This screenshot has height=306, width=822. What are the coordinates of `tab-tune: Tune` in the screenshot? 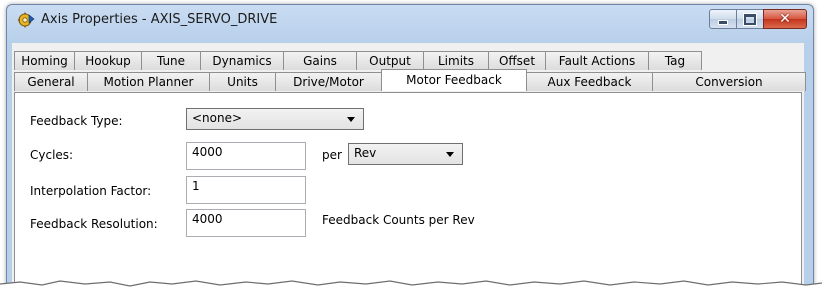 It's located at (171, 60).